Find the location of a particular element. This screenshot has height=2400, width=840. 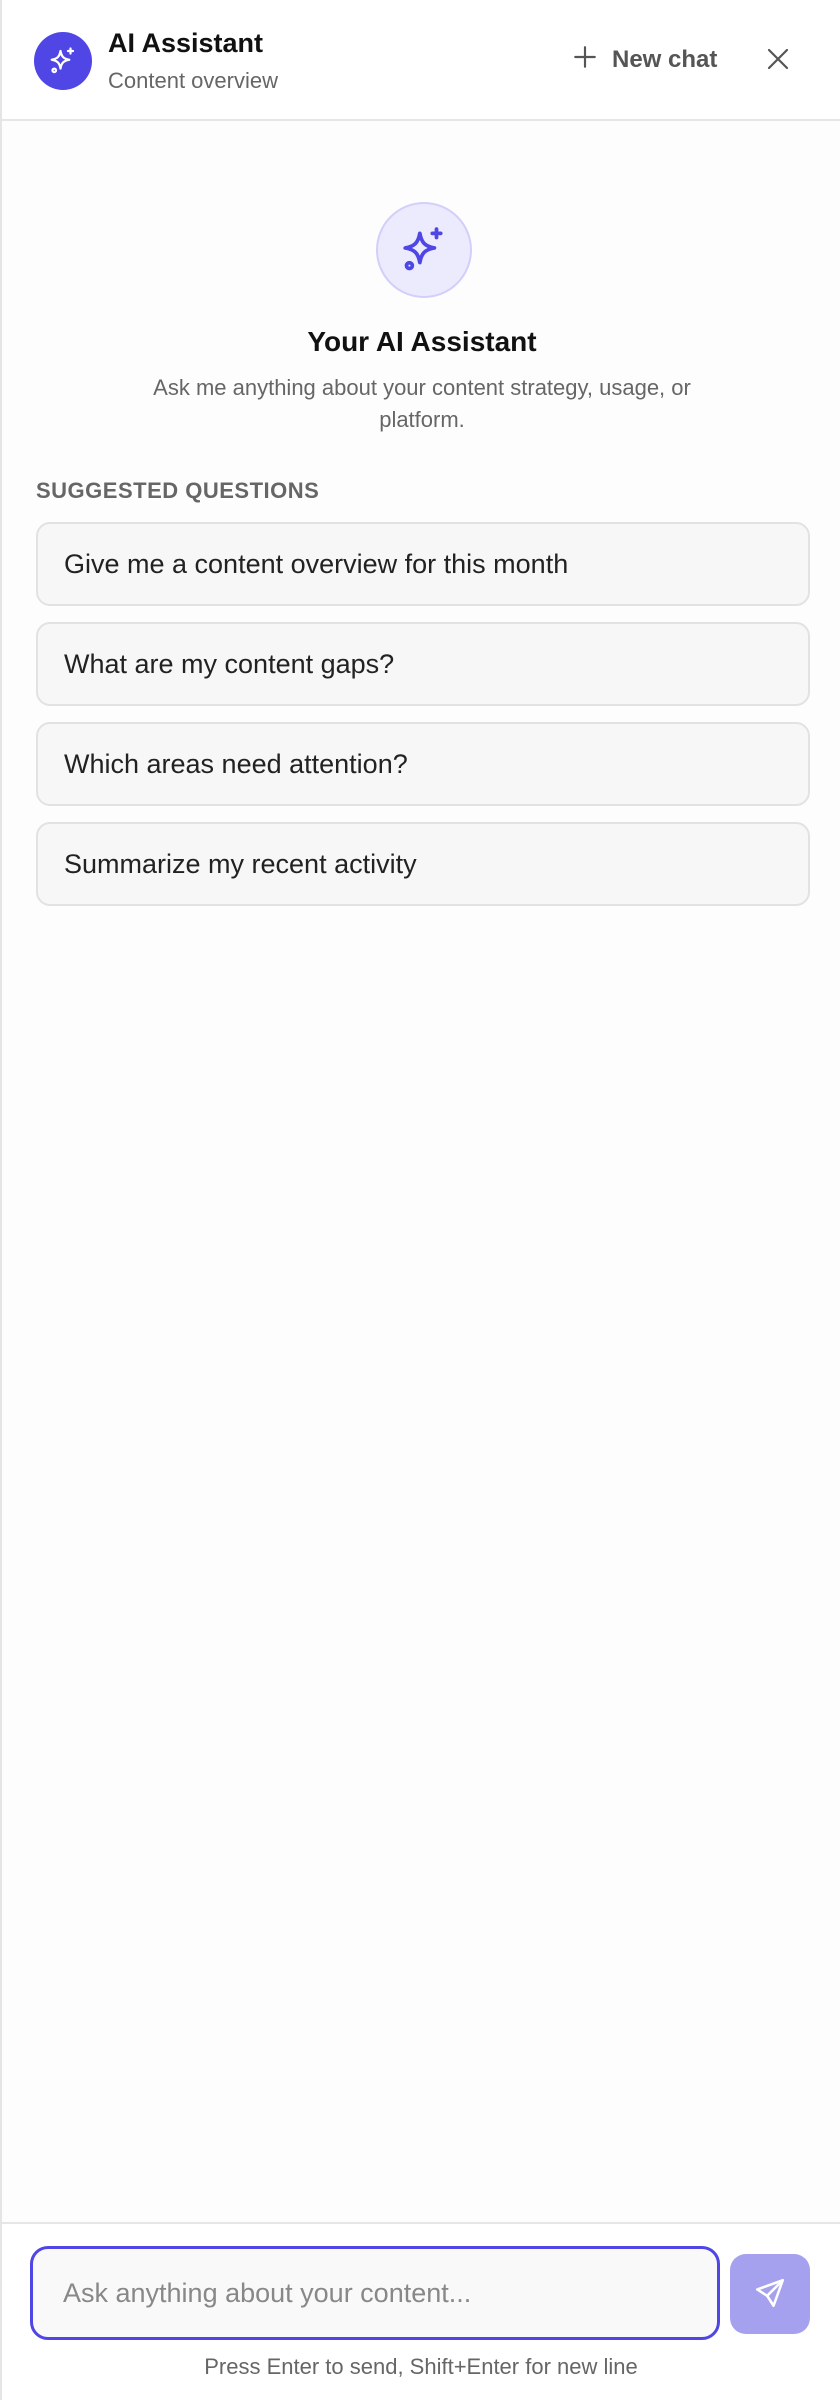

new-chat-label: New chat is located at coordinates (665, 59).